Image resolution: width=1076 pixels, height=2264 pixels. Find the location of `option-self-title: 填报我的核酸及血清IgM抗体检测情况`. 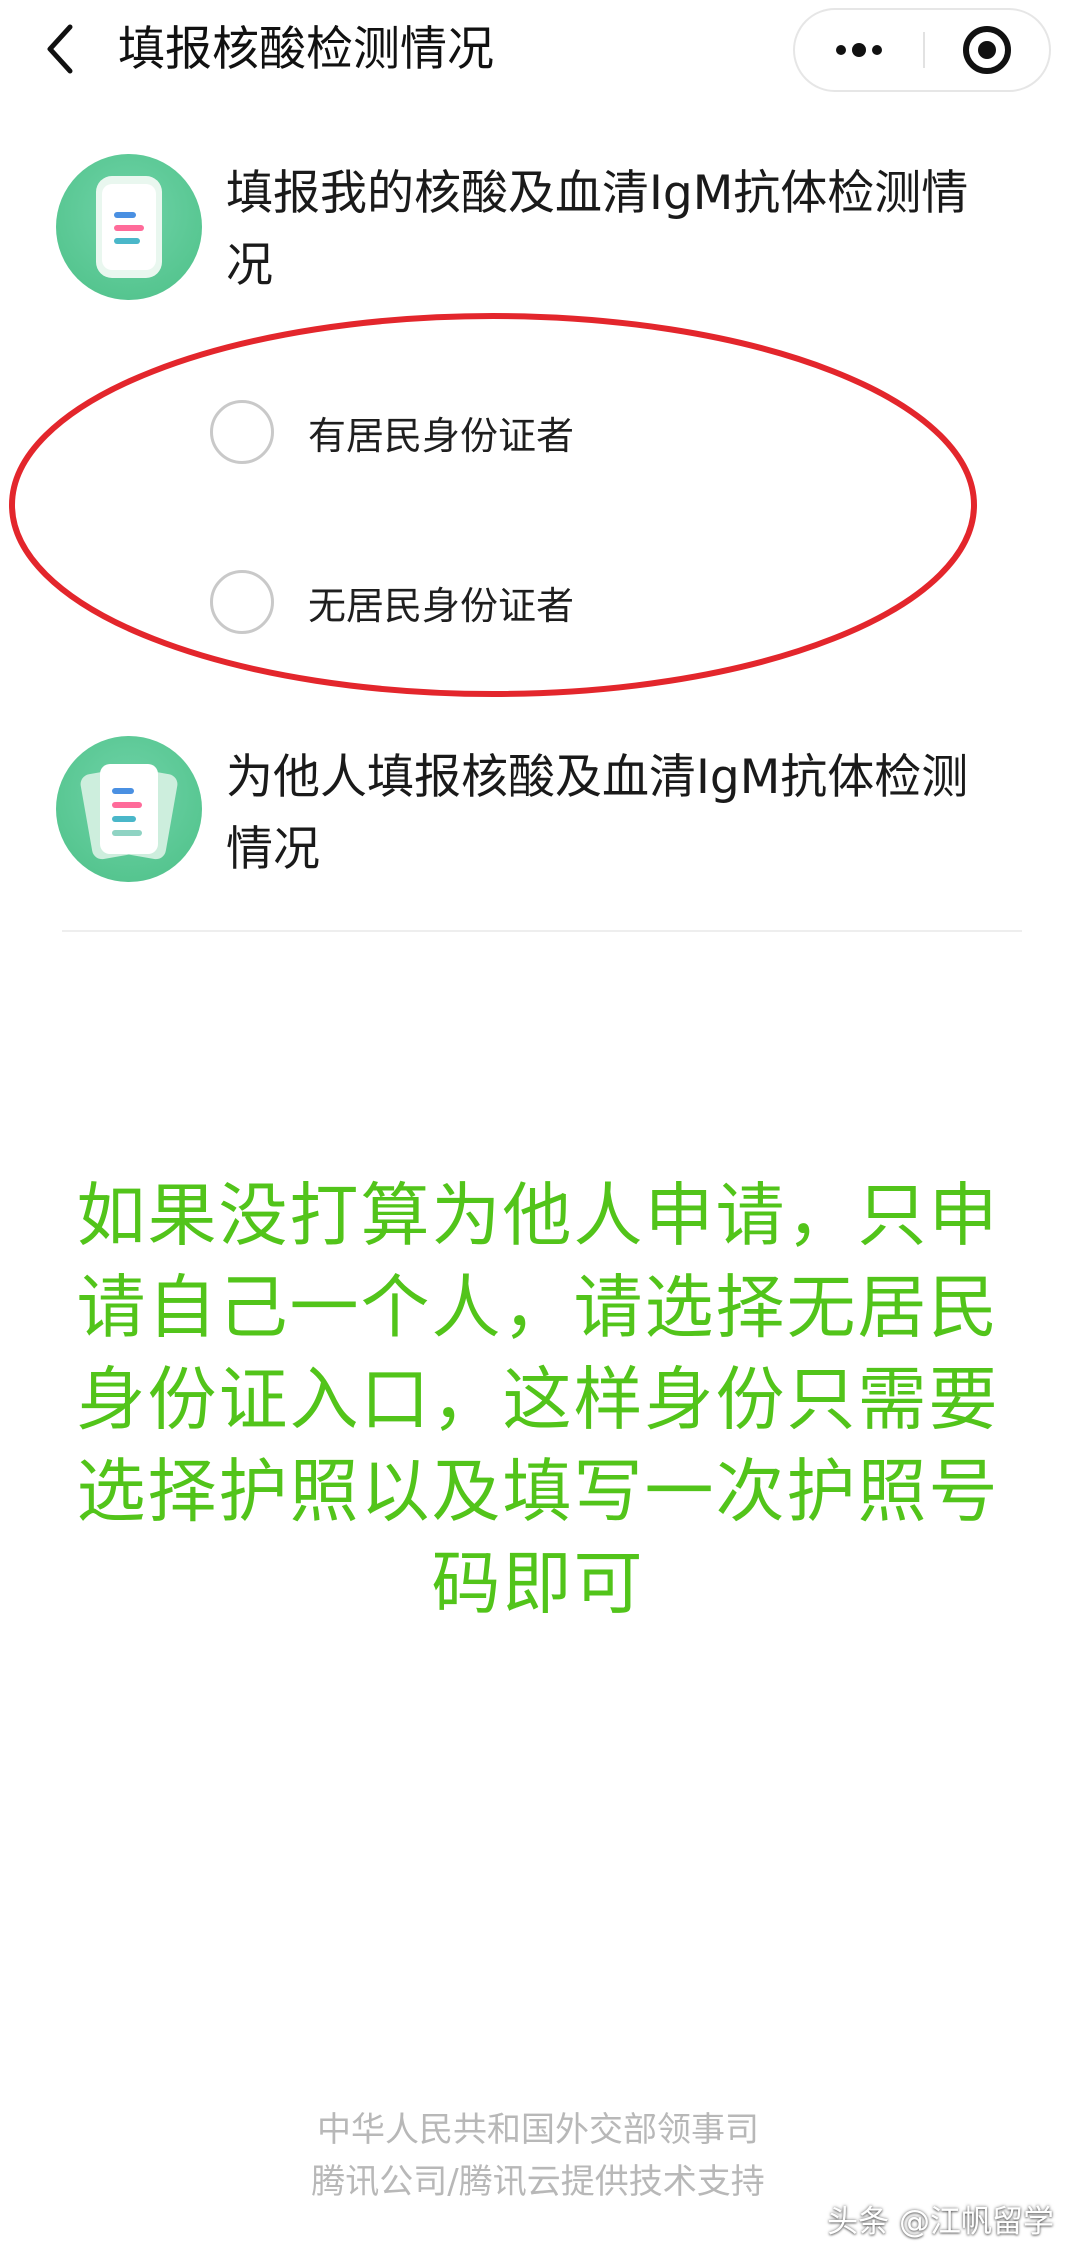

option-self-title: 填报我的核酸及血清IgM抗体检测情况 is located at coordinates (616, 230).